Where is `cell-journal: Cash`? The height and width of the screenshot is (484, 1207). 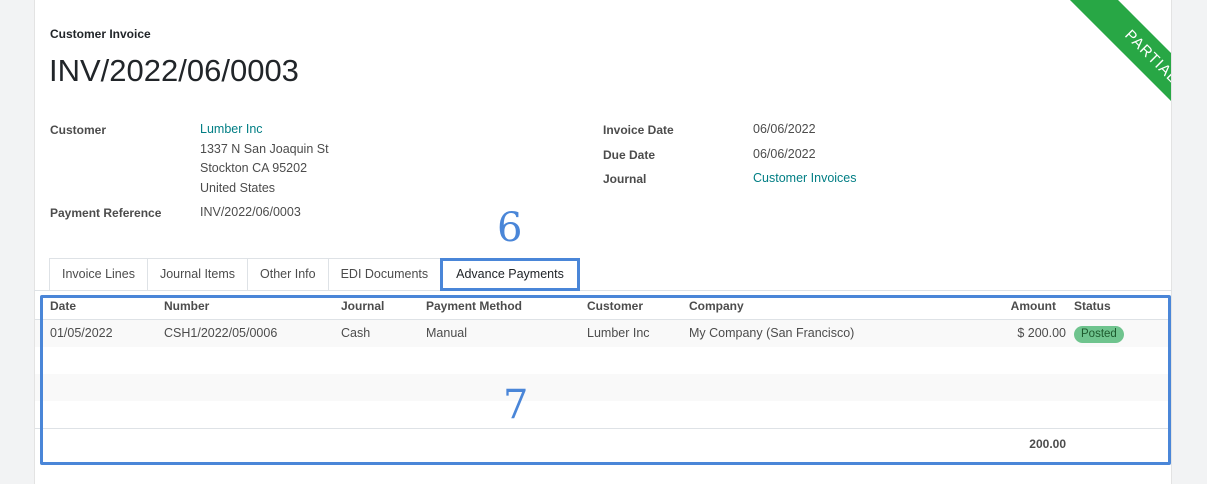 cell-journal: Cash is located at coordinates (356, 333).